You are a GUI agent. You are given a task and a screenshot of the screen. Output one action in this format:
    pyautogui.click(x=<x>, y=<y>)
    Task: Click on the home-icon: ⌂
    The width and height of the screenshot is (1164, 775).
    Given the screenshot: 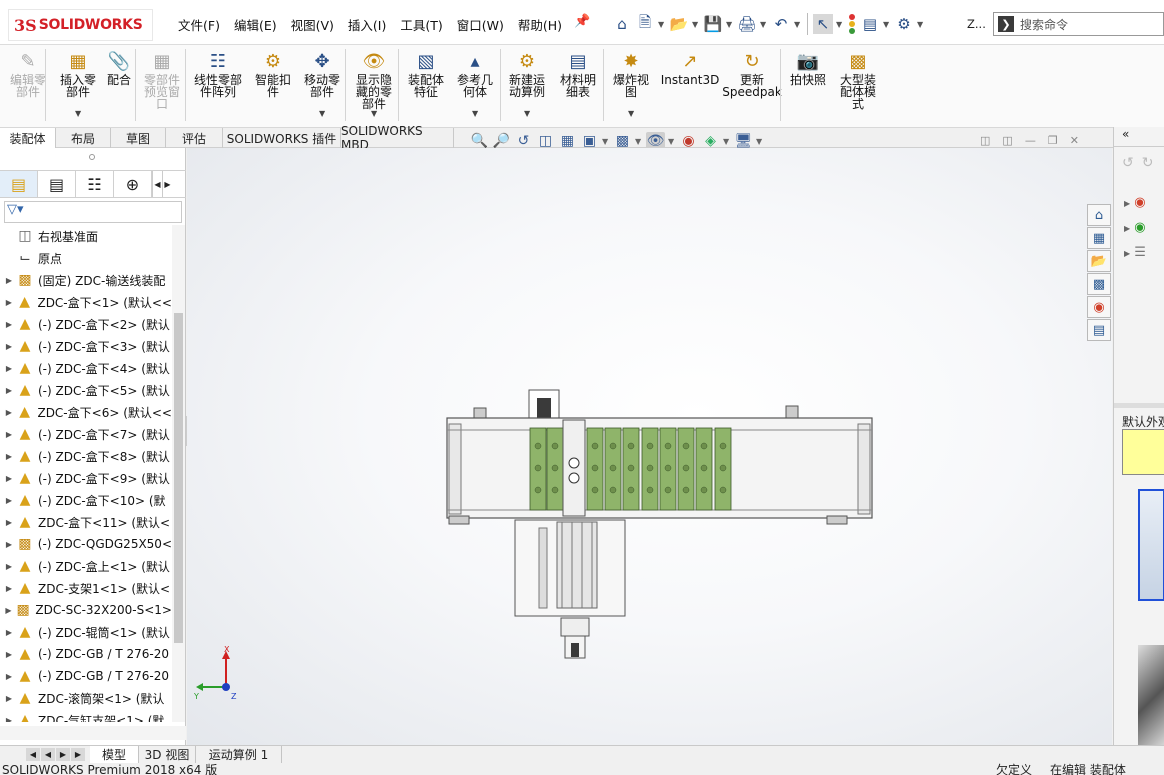 What is the action you would take?
    pyautogui.click(x=622, y=24)
    